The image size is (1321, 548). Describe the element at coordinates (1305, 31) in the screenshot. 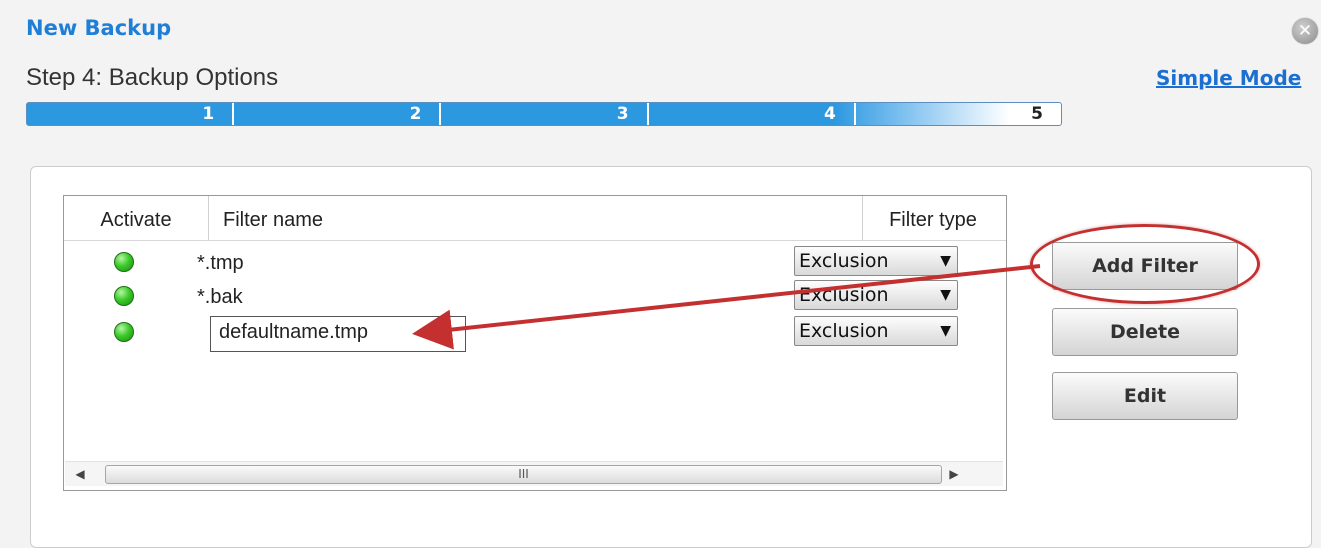

I see `close-icon: ✕` at that location.